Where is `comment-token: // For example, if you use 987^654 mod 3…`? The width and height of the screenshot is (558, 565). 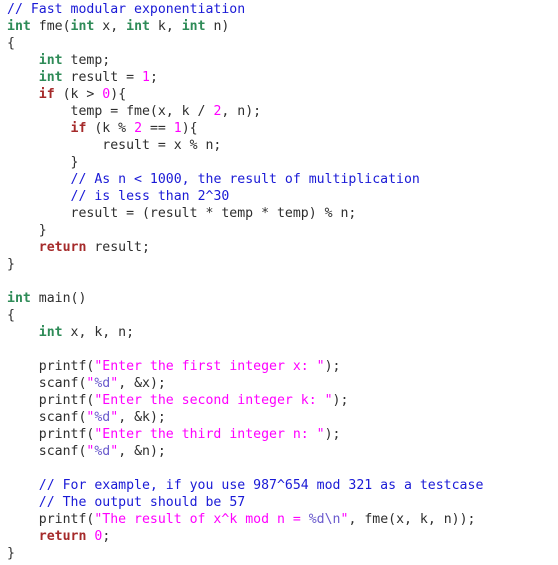
comment-token: // For example, if you use 987^654 mod 3… is located at coordinates (261, 485).